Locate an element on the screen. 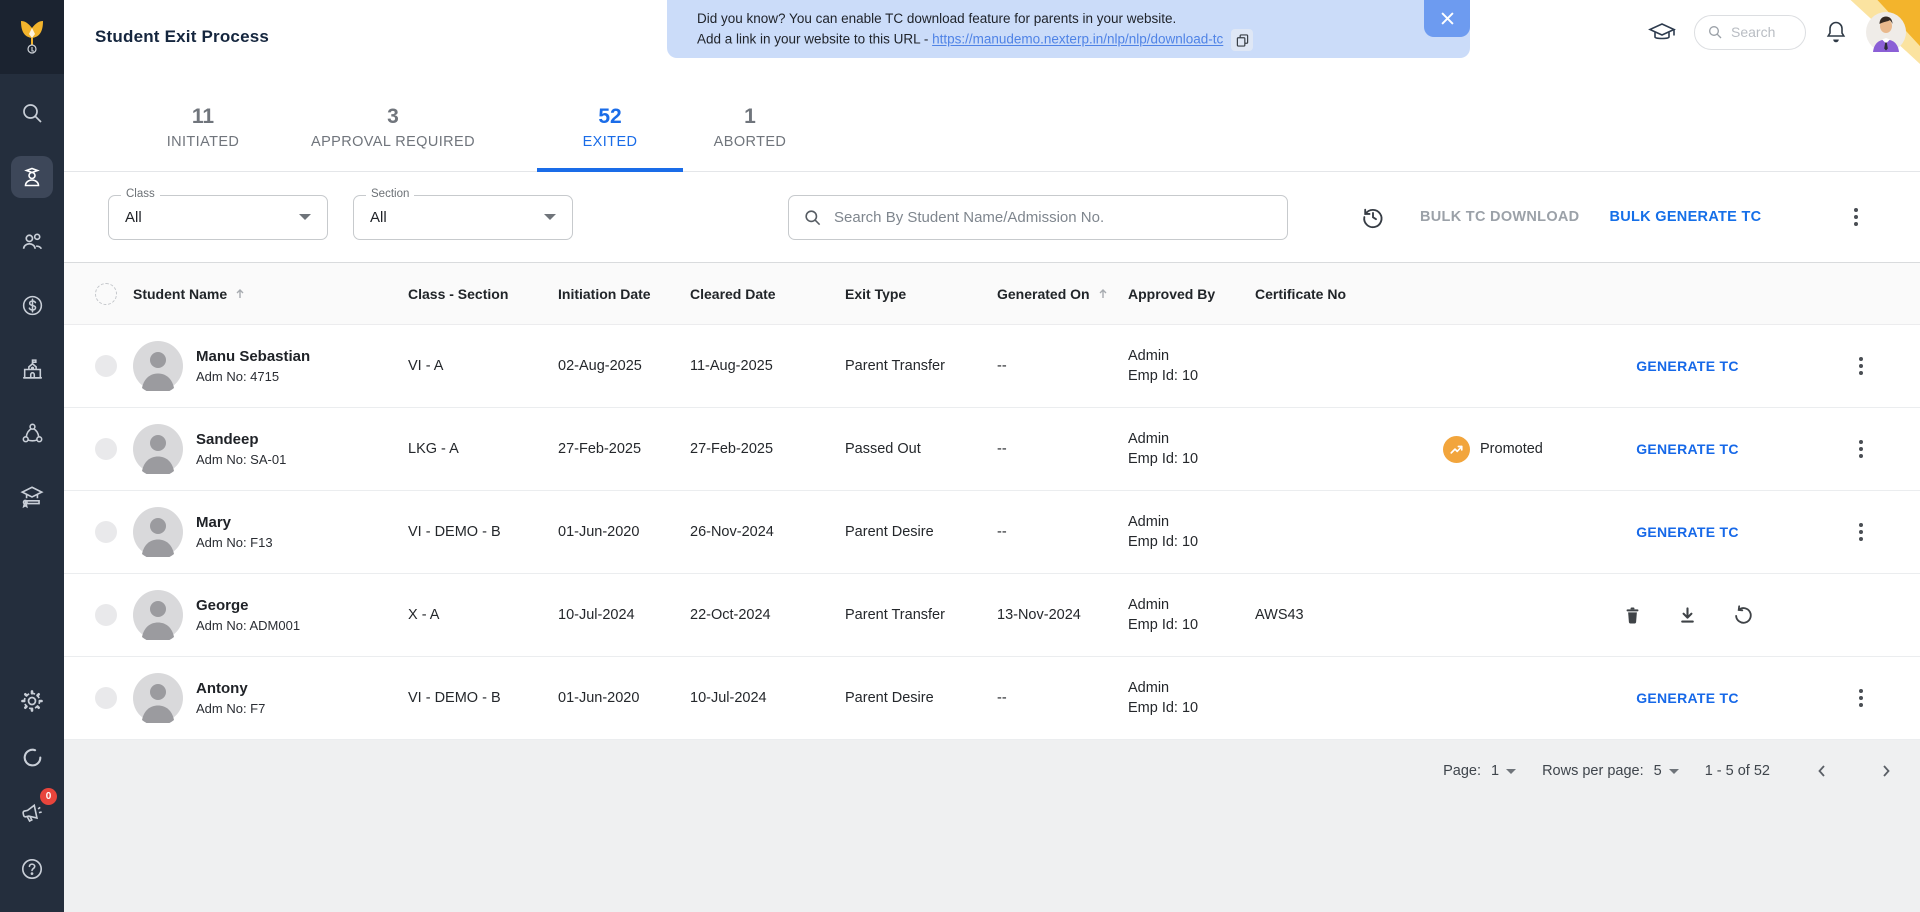  class-select: Class All is located at coordinates (218, 213).